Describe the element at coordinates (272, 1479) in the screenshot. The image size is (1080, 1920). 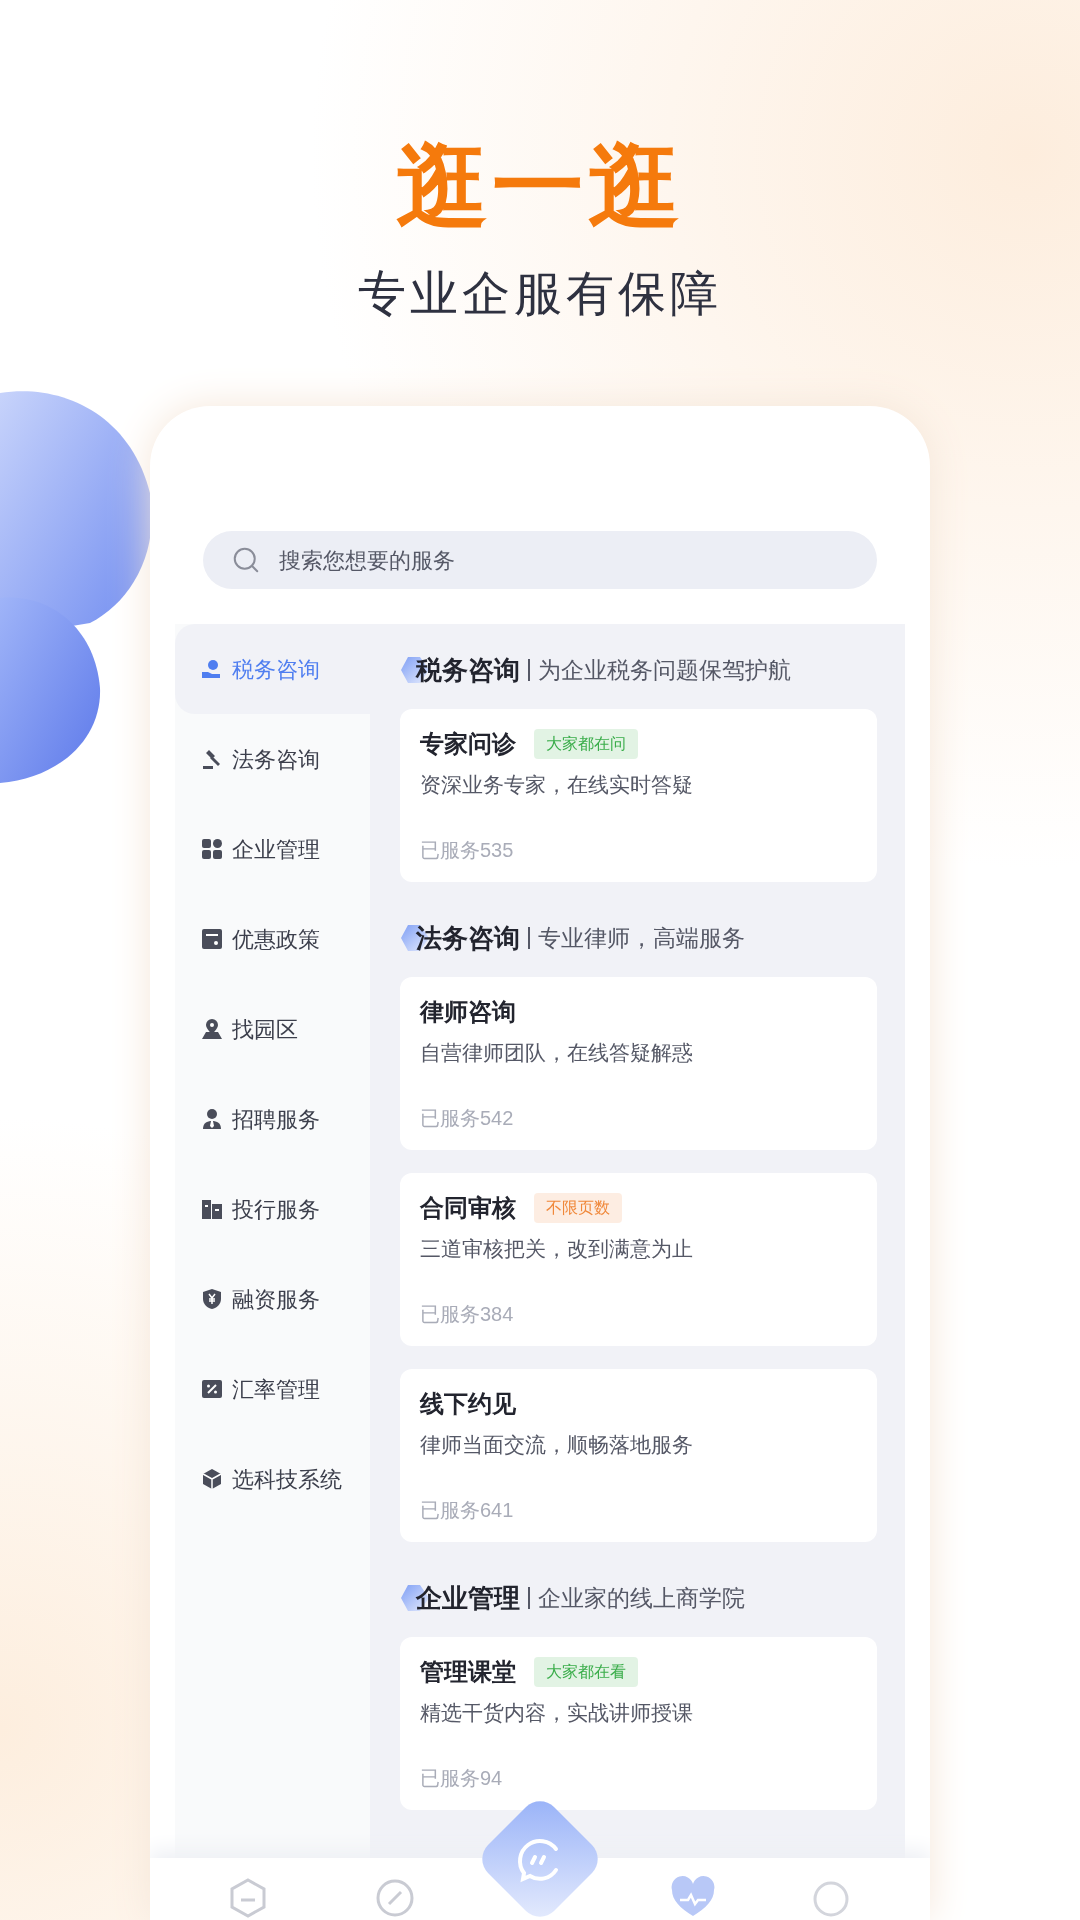
I see `sidebar-item: 选科技系统` at that location.